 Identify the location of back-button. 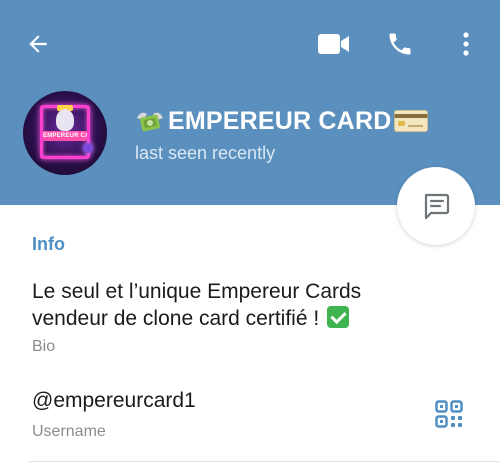
(38, 44).